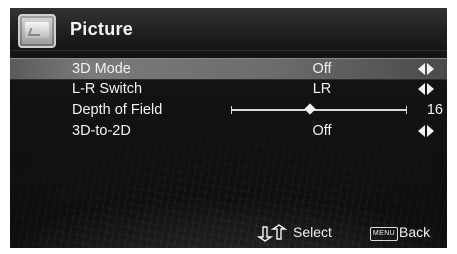 This screenshot has height=254, width=457. I want to click on slider-left-tick, so click(231, 110).